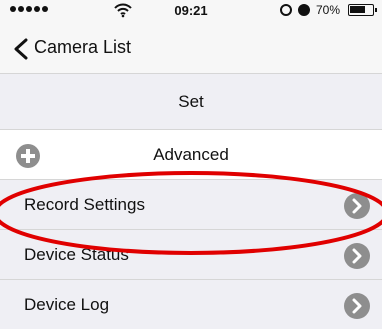 The width and height of the screenshot is (382, 329). I want to click on battery-percent: 70%, so click(327, 10).